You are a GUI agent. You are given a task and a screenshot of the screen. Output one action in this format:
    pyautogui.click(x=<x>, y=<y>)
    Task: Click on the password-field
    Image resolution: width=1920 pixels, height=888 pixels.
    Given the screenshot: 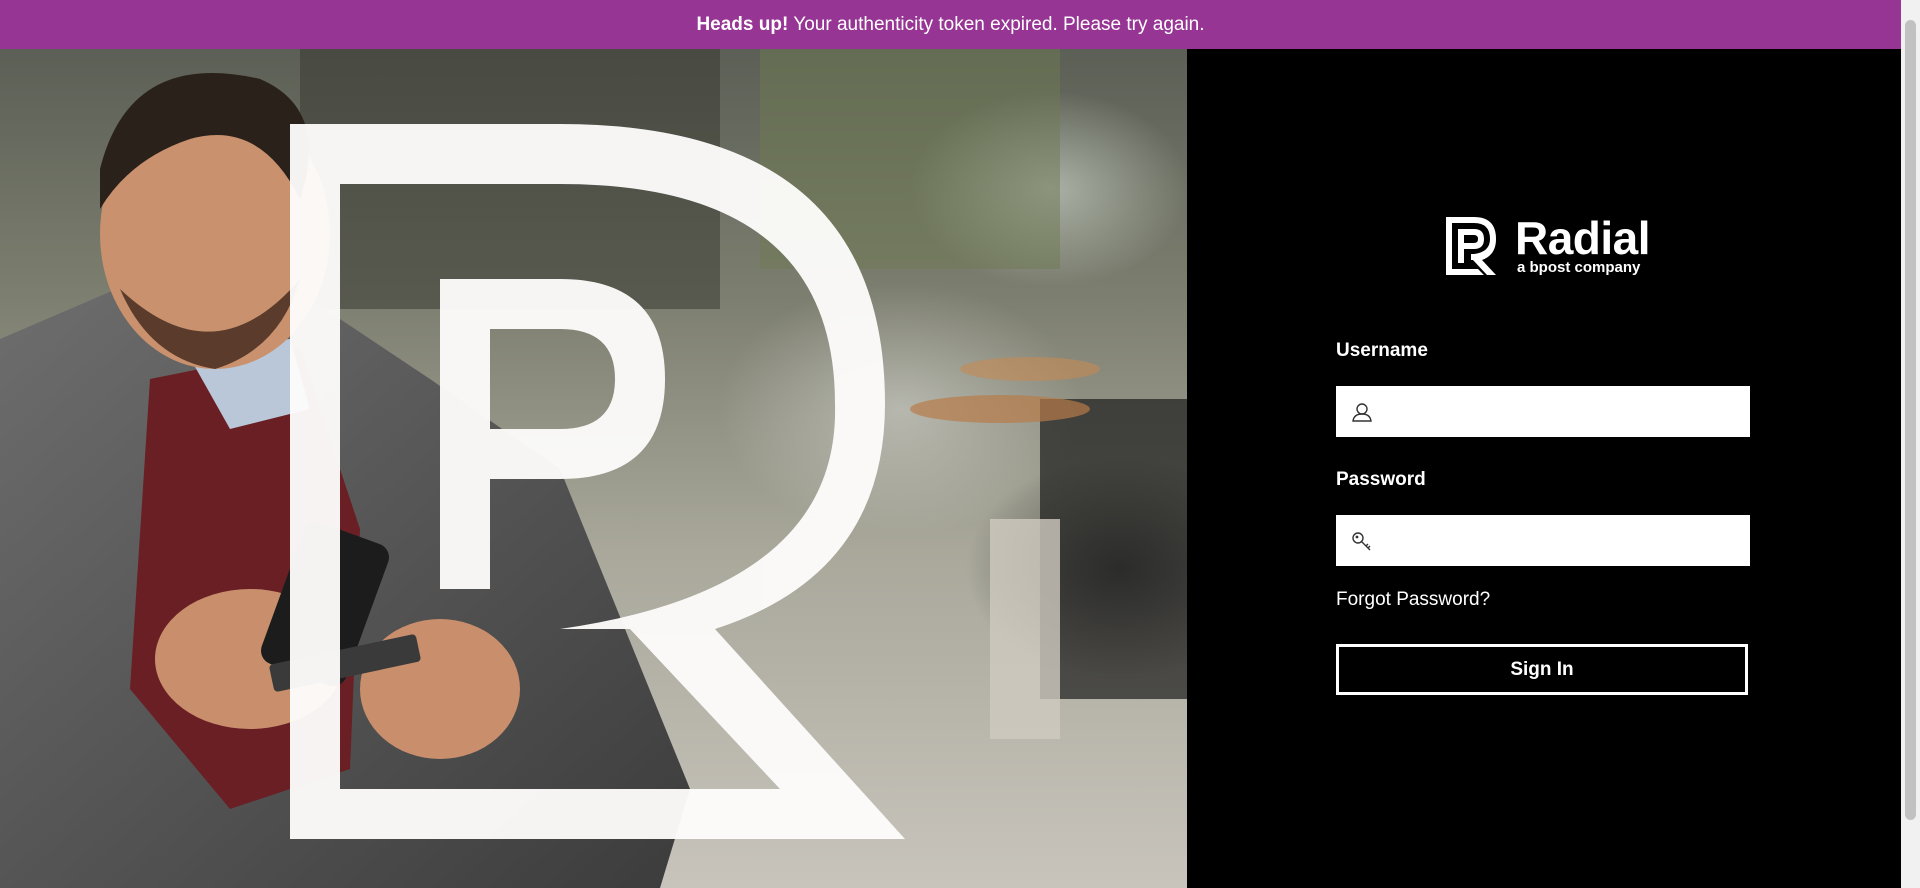 What is the action you would take?
    pyautogui.click(x=1543, y=540)
    